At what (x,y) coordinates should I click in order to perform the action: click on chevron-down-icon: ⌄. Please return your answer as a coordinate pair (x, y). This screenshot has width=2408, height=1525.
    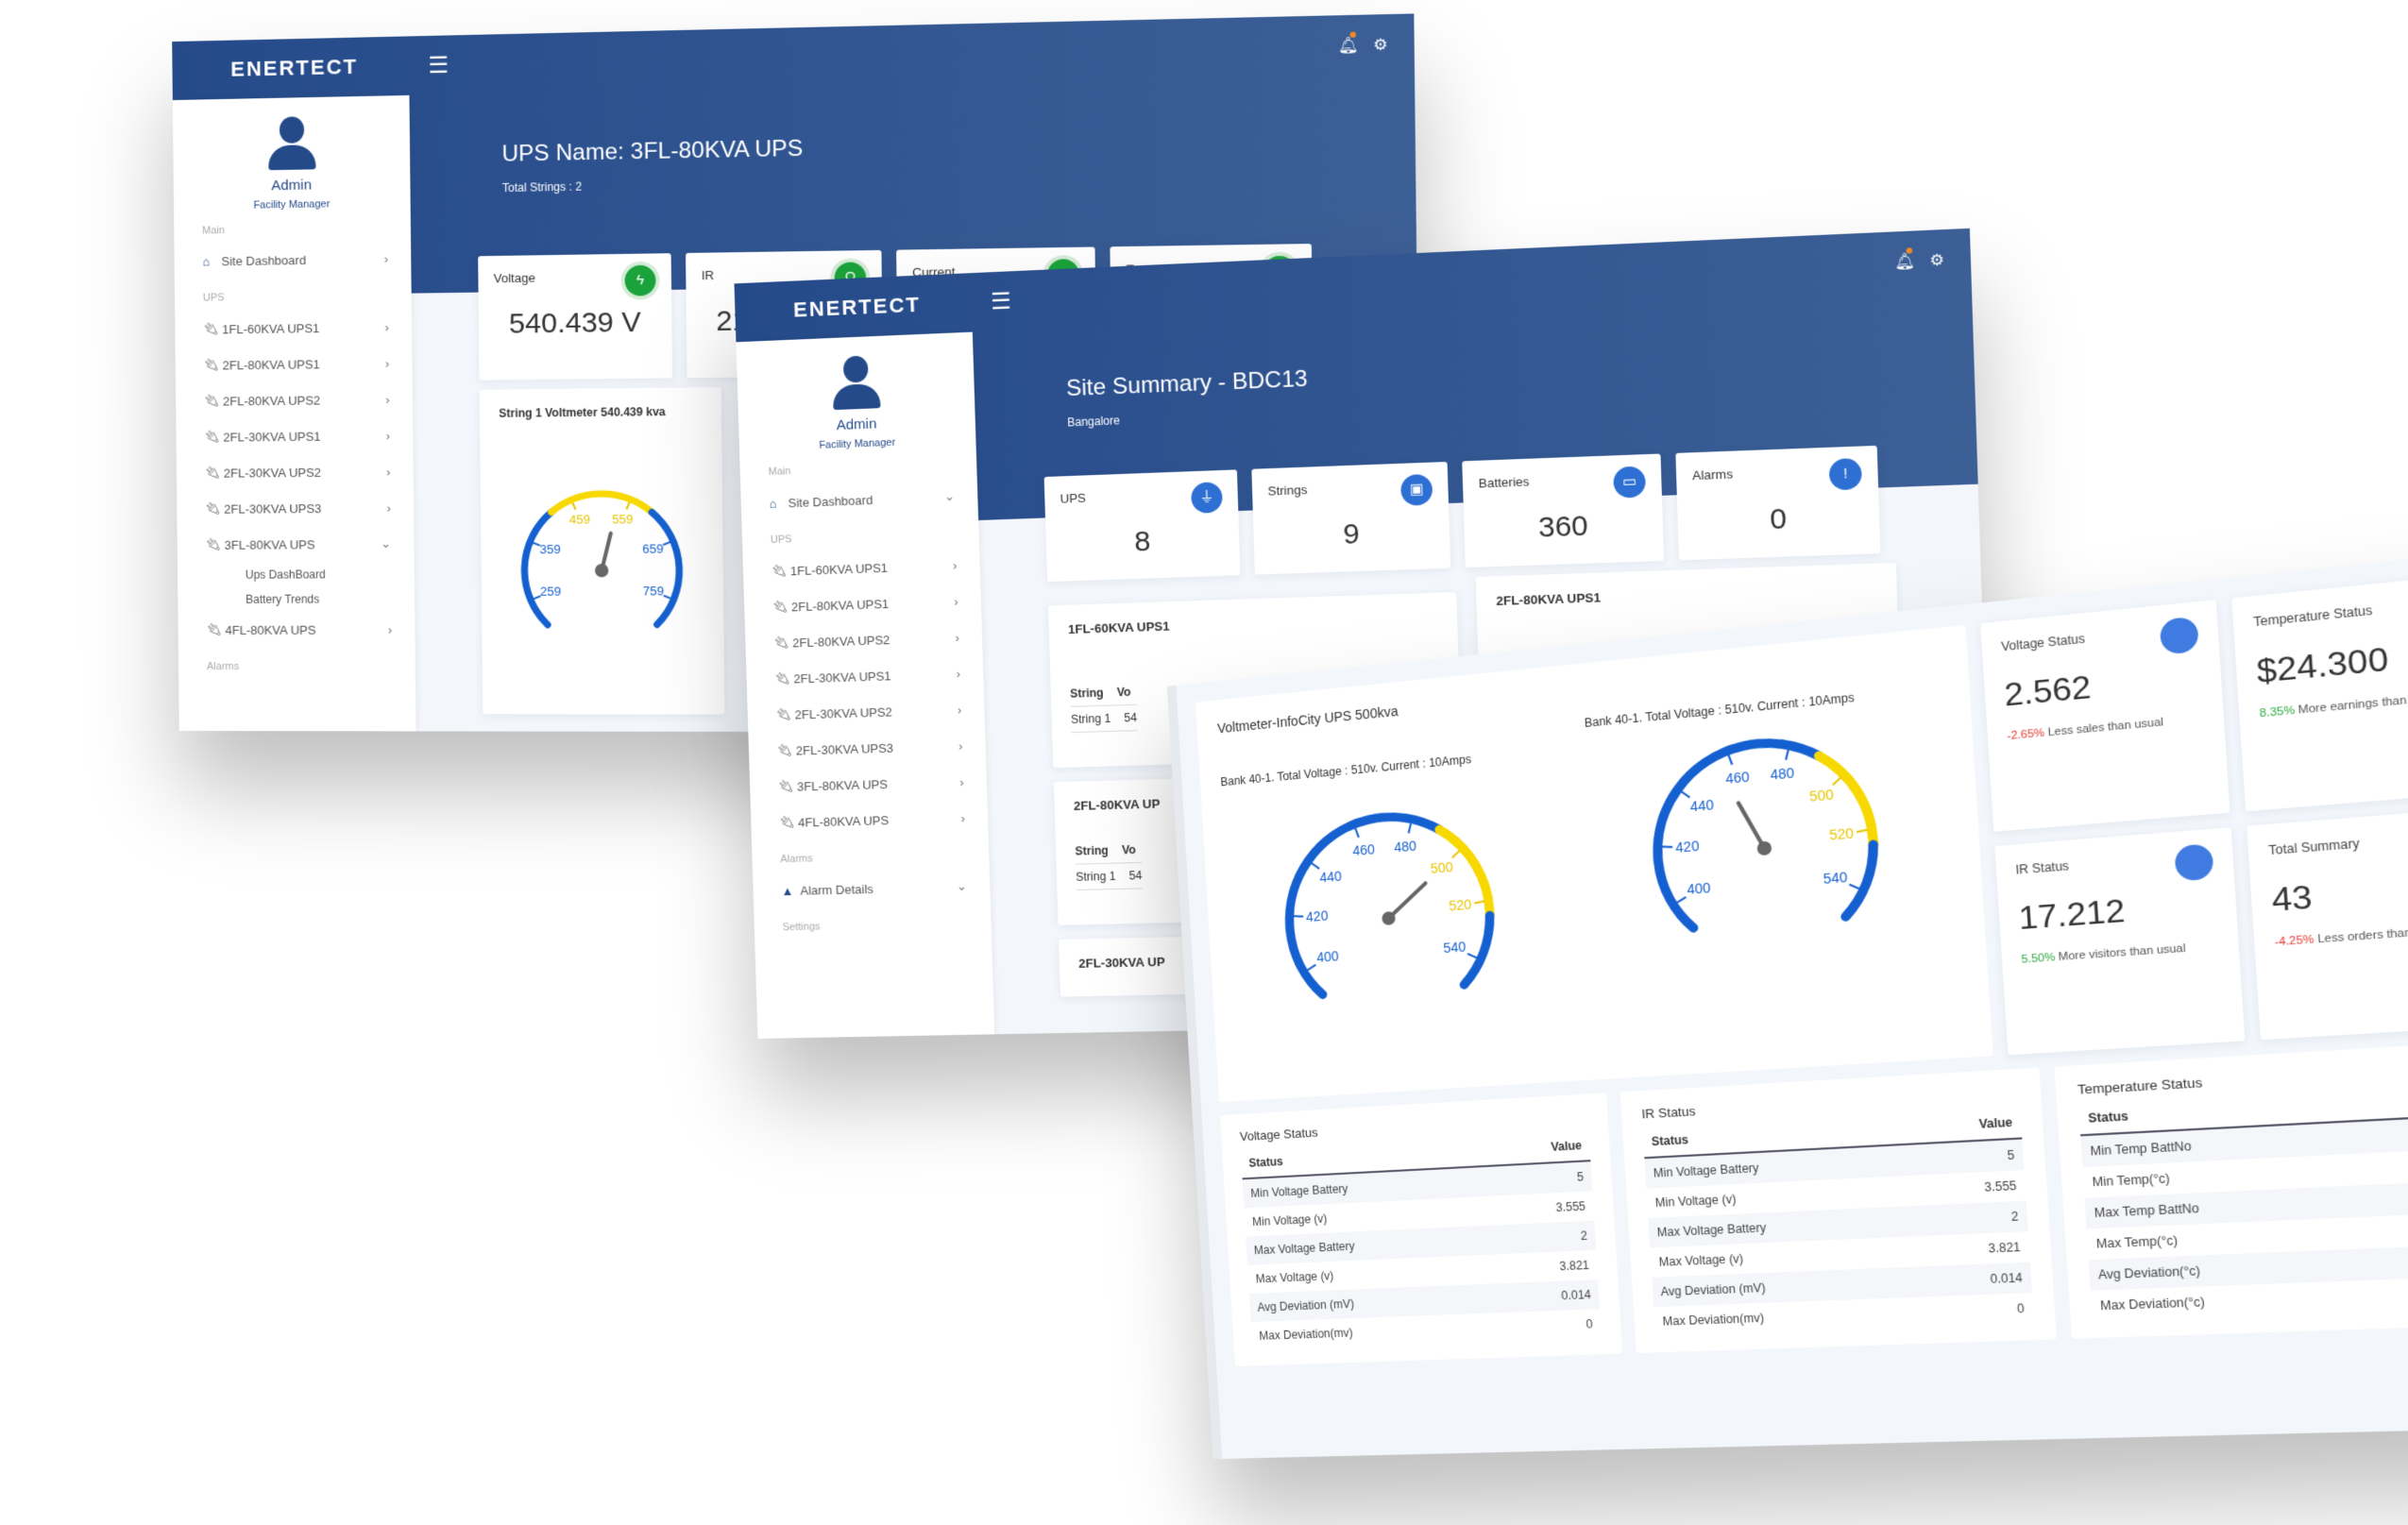
    Looking at the image, I should click on (962, 885).